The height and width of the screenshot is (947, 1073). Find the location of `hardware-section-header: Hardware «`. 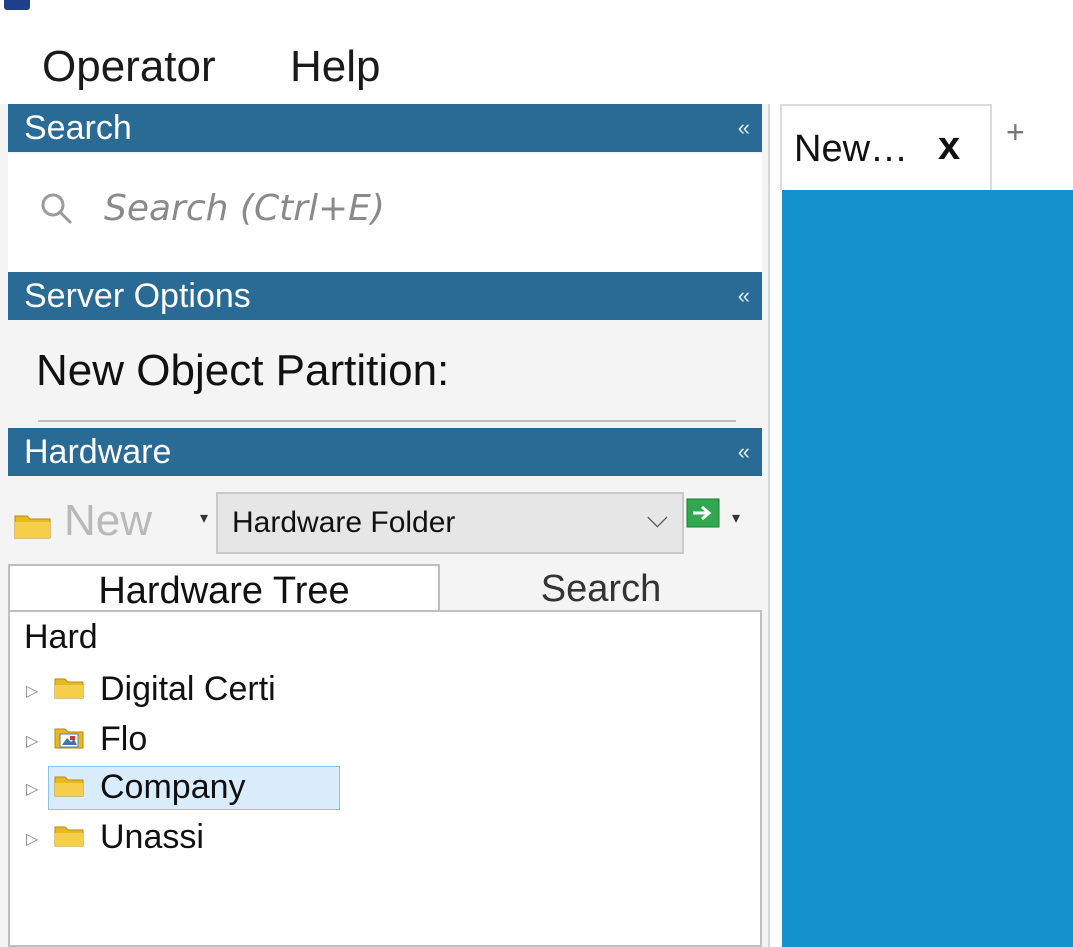

hardware-section-header: Hardware « is located at coordinates (385, 452).